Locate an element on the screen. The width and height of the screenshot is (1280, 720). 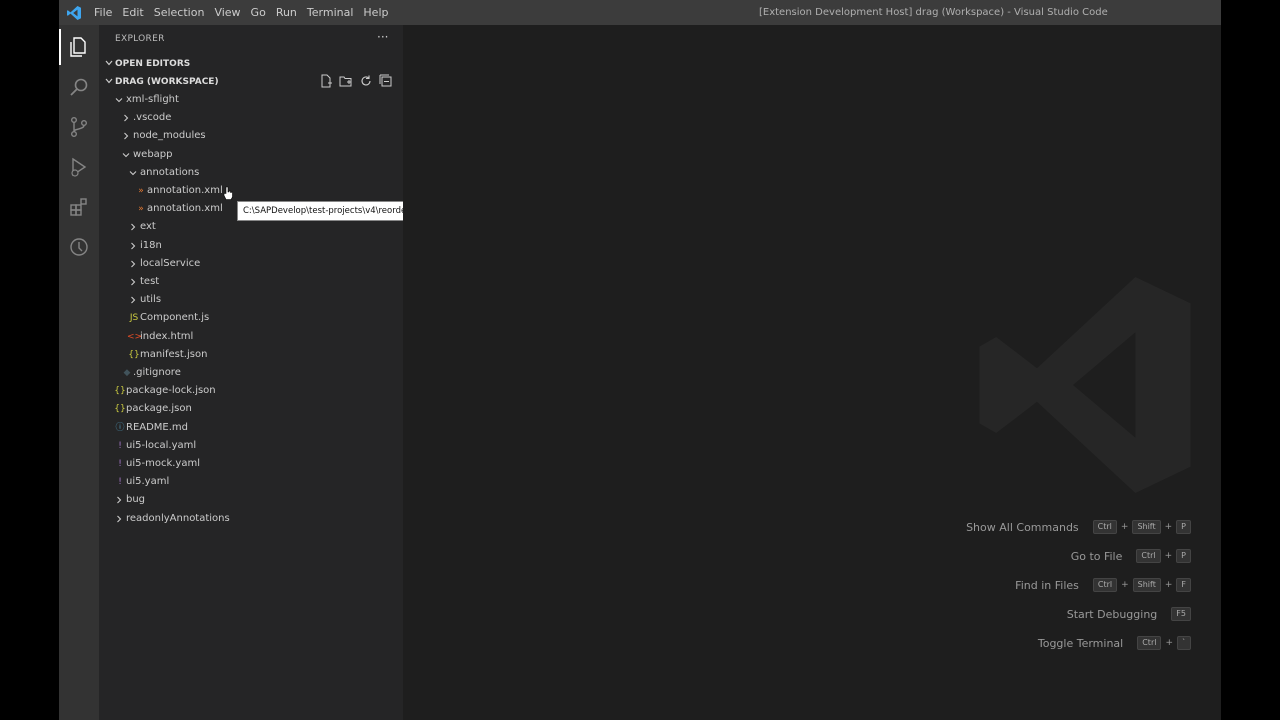
chevron-down-icon is located at coordinates (109, 81).